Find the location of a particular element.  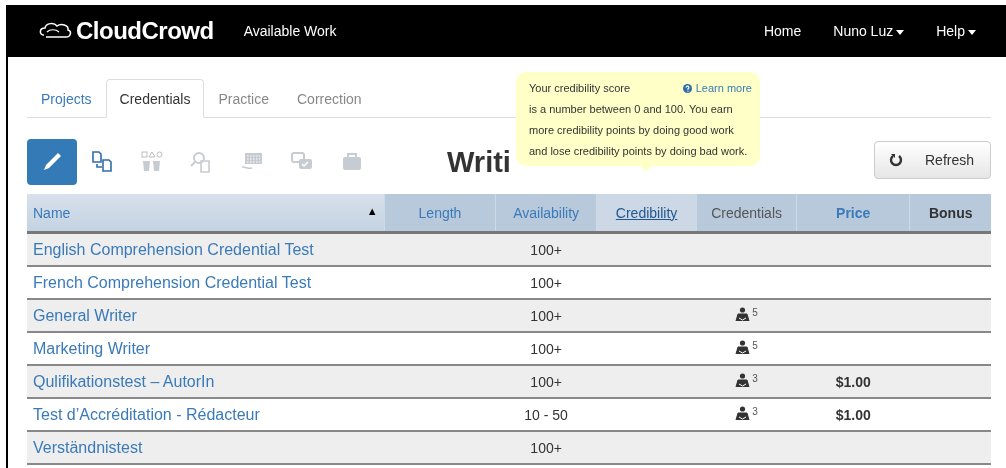

page-heading: Writi is located at coordinates (479, 162).